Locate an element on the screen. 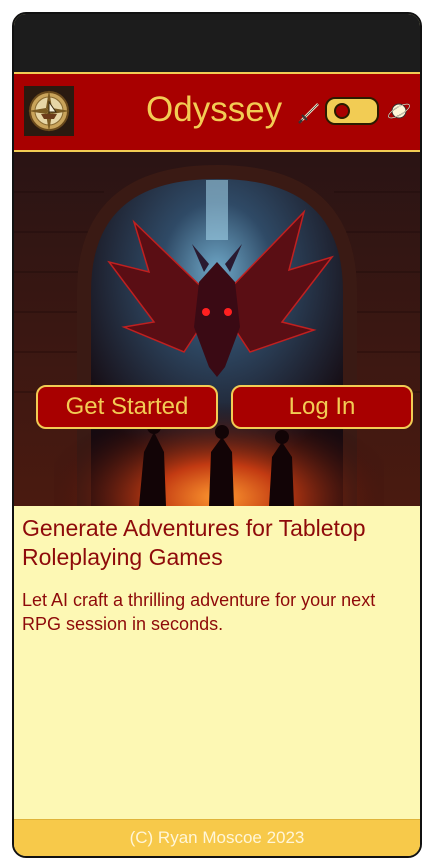  status-bar is located at coordinates (217, 44).